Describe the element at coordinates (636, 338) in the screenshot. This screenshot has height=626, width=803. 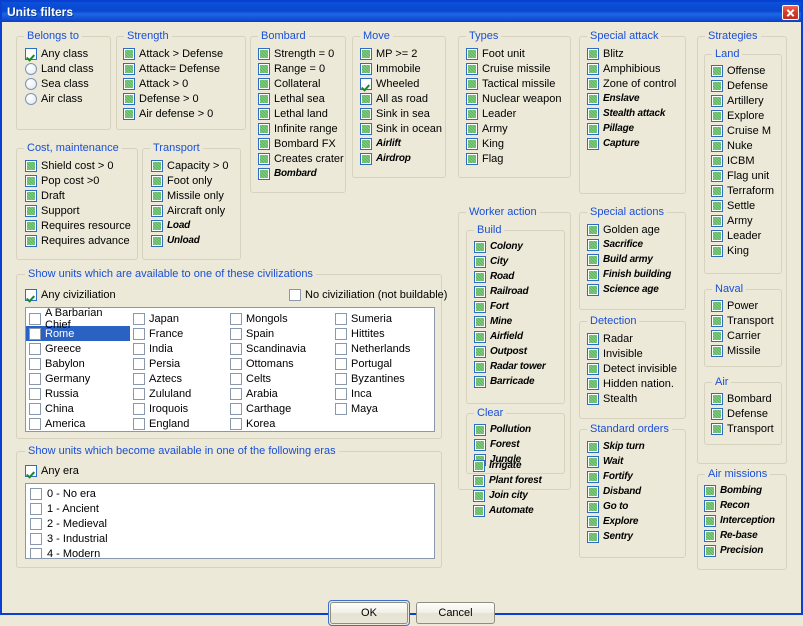
I see `detect-option-0: Radar` at that location.